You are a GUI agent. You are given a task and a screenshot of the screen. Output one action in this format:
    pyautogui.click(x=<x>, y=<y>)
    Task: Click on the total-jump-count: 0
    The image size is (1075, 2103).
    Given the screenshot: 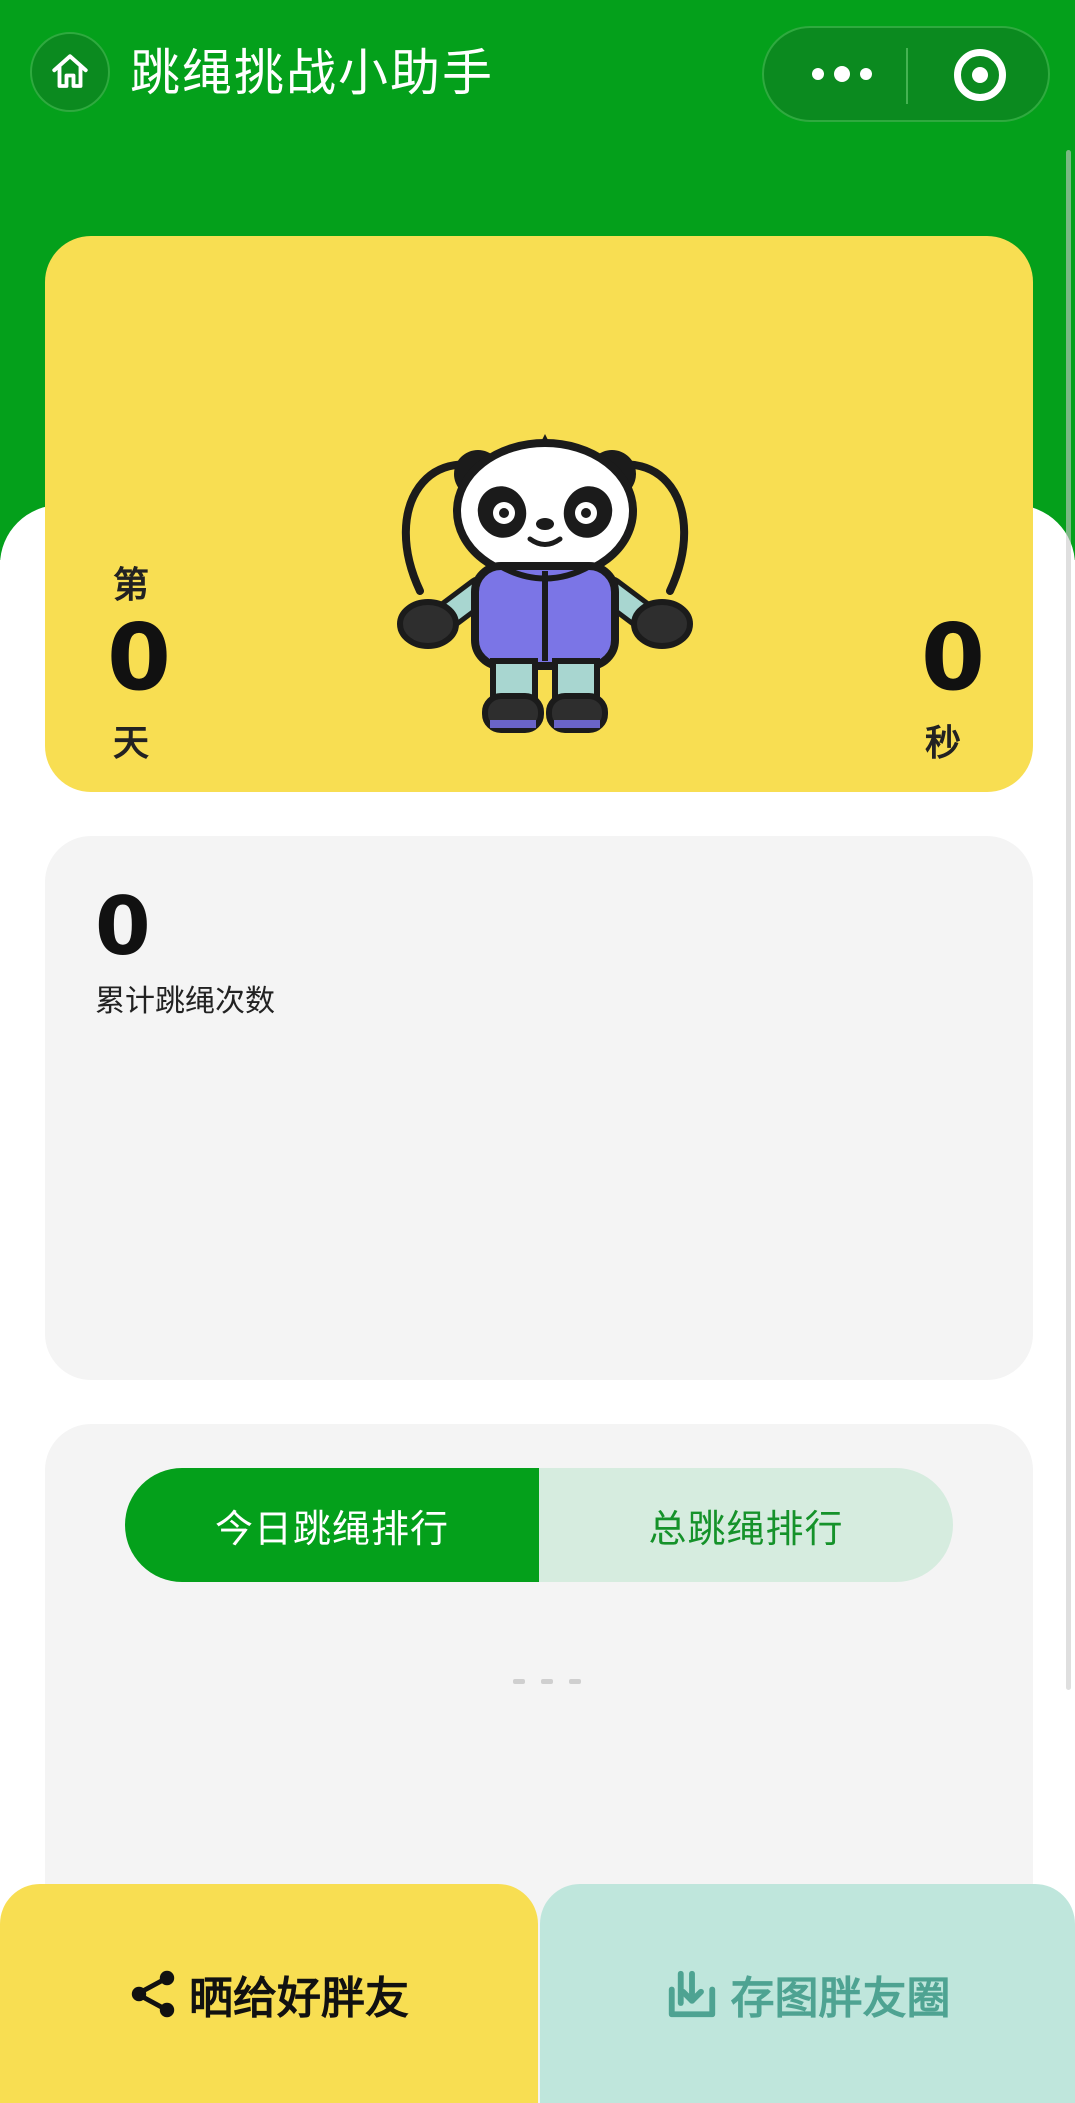 What is the action you would take?
    pyautogui.click(x=123, y=926)
    